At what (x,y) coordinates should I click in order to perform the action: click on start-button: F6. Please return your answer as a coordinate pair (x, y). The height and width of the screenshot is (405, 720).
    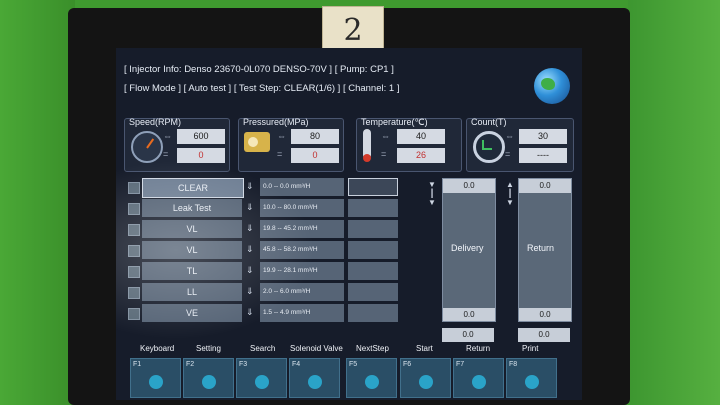
    Looking at the image, I should click on (425, 378).